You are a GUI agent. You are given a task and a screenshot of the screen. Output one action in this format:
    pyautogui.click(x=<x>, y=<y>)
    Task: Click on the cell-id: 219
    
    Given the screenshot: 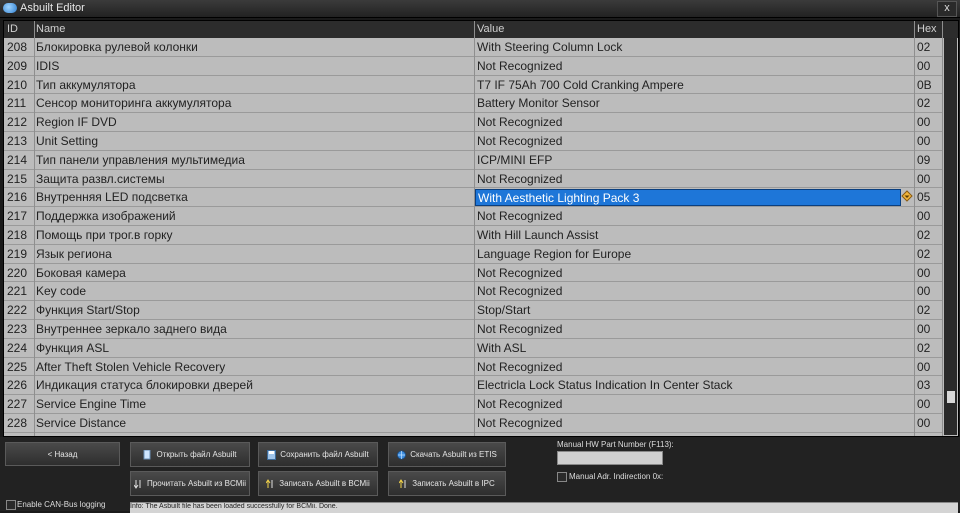 What is the action you would take?
    pyautogui.click(x=17, y=253)
    